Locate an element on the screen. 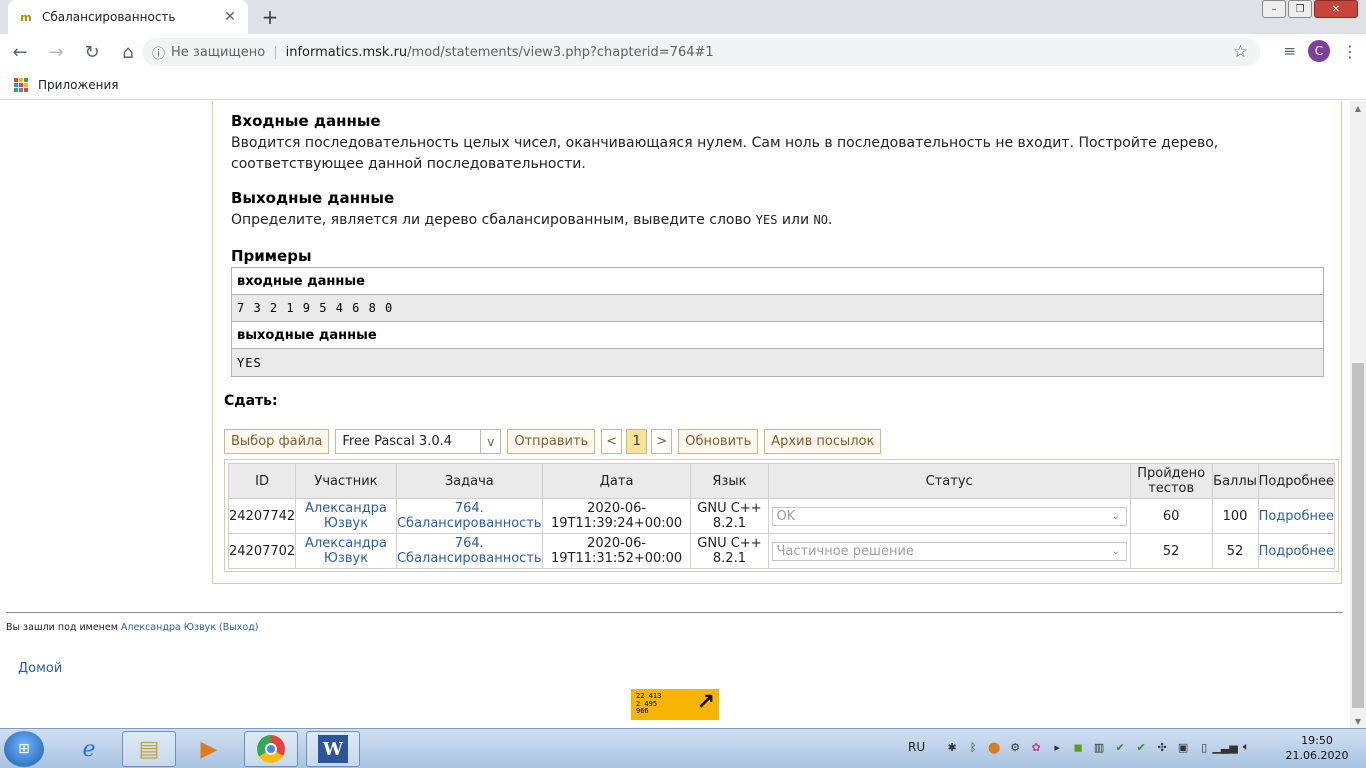 The image size is (1366, 768). send-button: Отправить is located at coordinates (551, 441).